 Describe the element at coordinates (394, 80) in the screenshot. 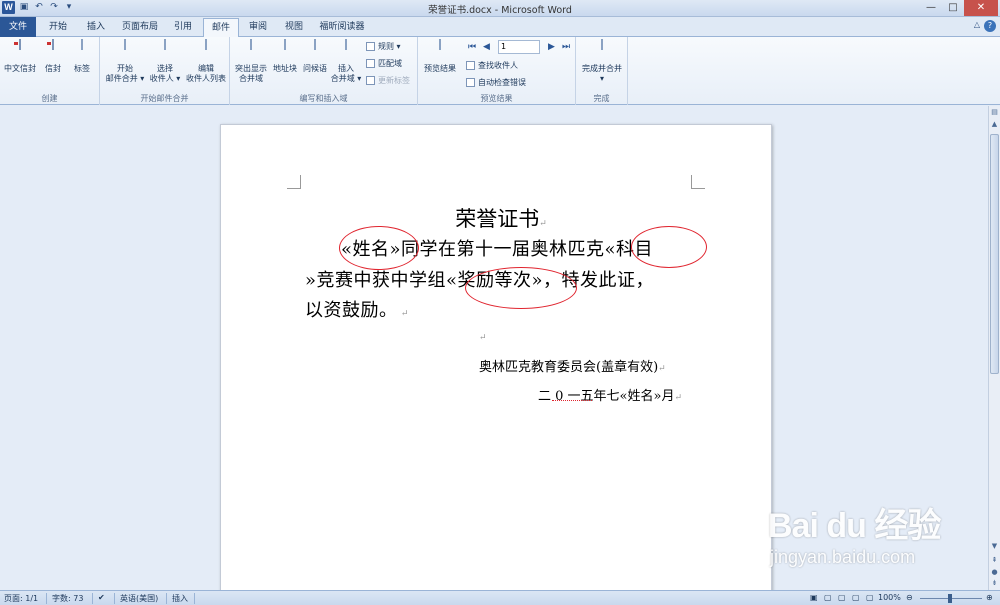

I see `update-labels-label: 更新标签` at that location.